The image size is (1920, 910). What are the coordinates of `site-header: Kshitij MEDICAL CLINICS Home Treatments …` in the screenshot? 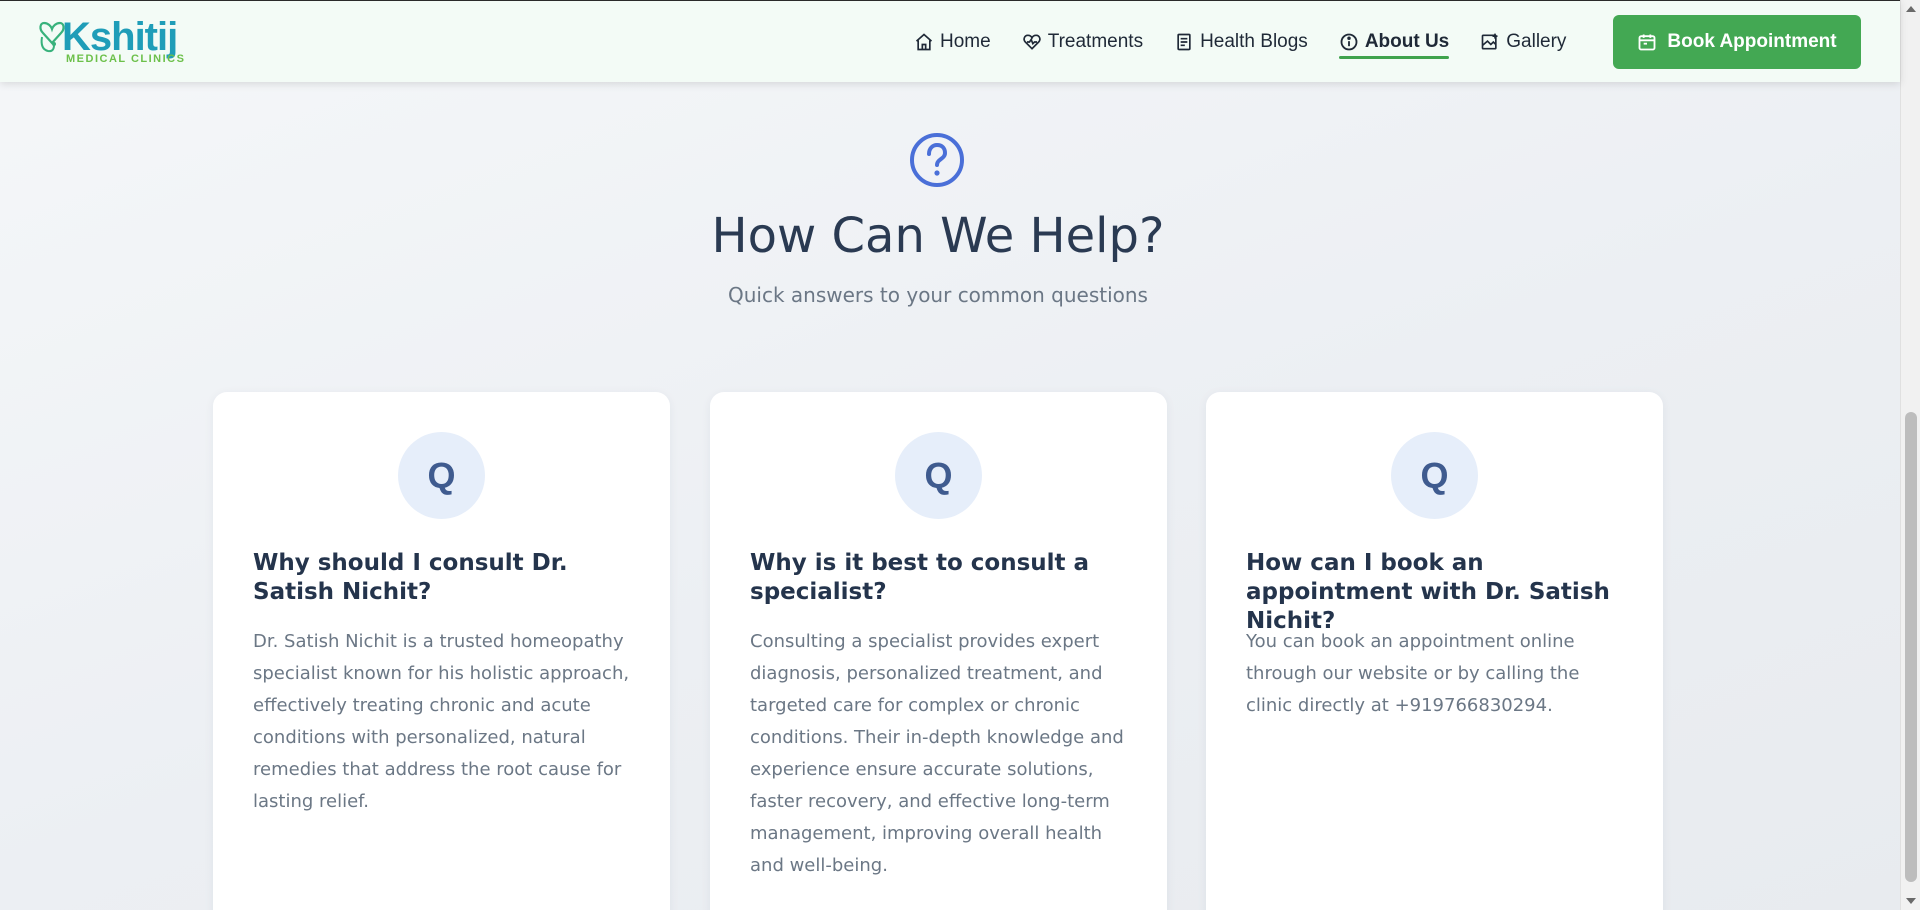 It's located at (950, 41).